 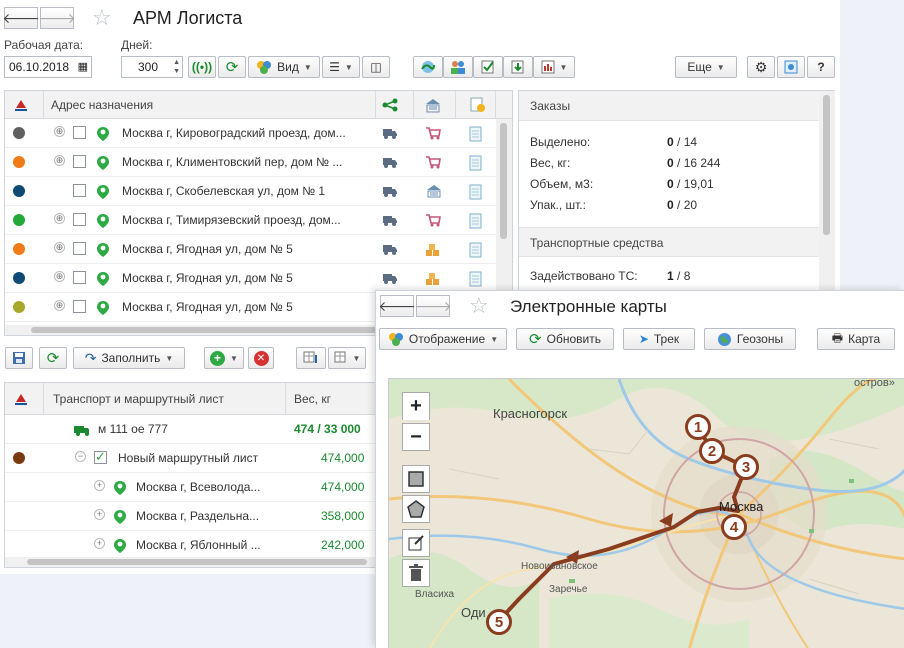 What do you see at coordinates (416, 543) in the screenshot?
I see `edit-shape-button` at bounding box center [416, 543].